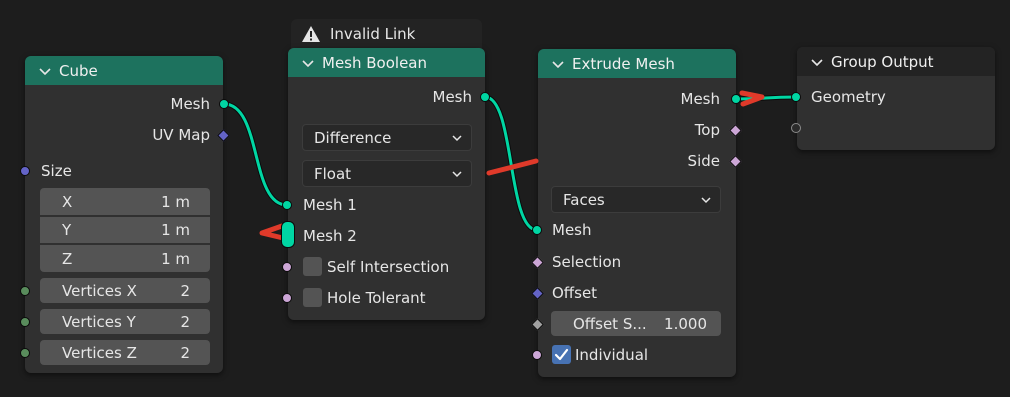 The height and width of the screenshot is (397, 1010). Describe the element at coordinates (707, 130) in the screenshot. I see `extrude-out-top-label: Top` at that location.